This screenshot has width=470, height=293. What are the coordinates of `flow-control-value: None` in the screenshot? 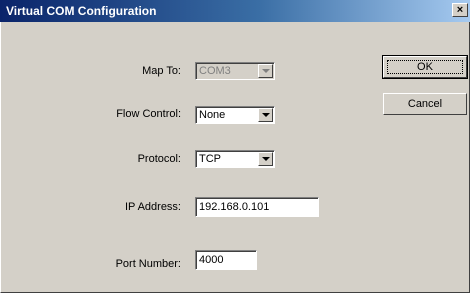 It's located at (212, 115).